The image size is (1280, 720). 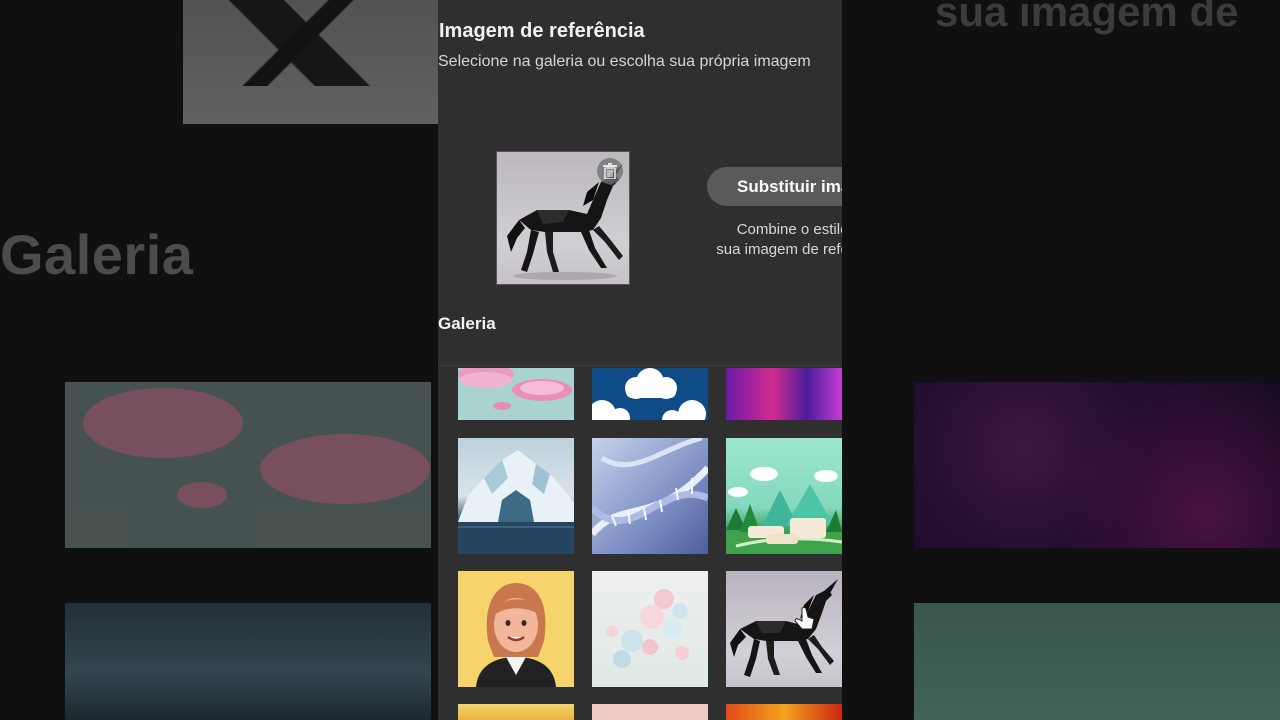 I want to click on gallery-item-pink-lettering, so click(x=650, y=712).